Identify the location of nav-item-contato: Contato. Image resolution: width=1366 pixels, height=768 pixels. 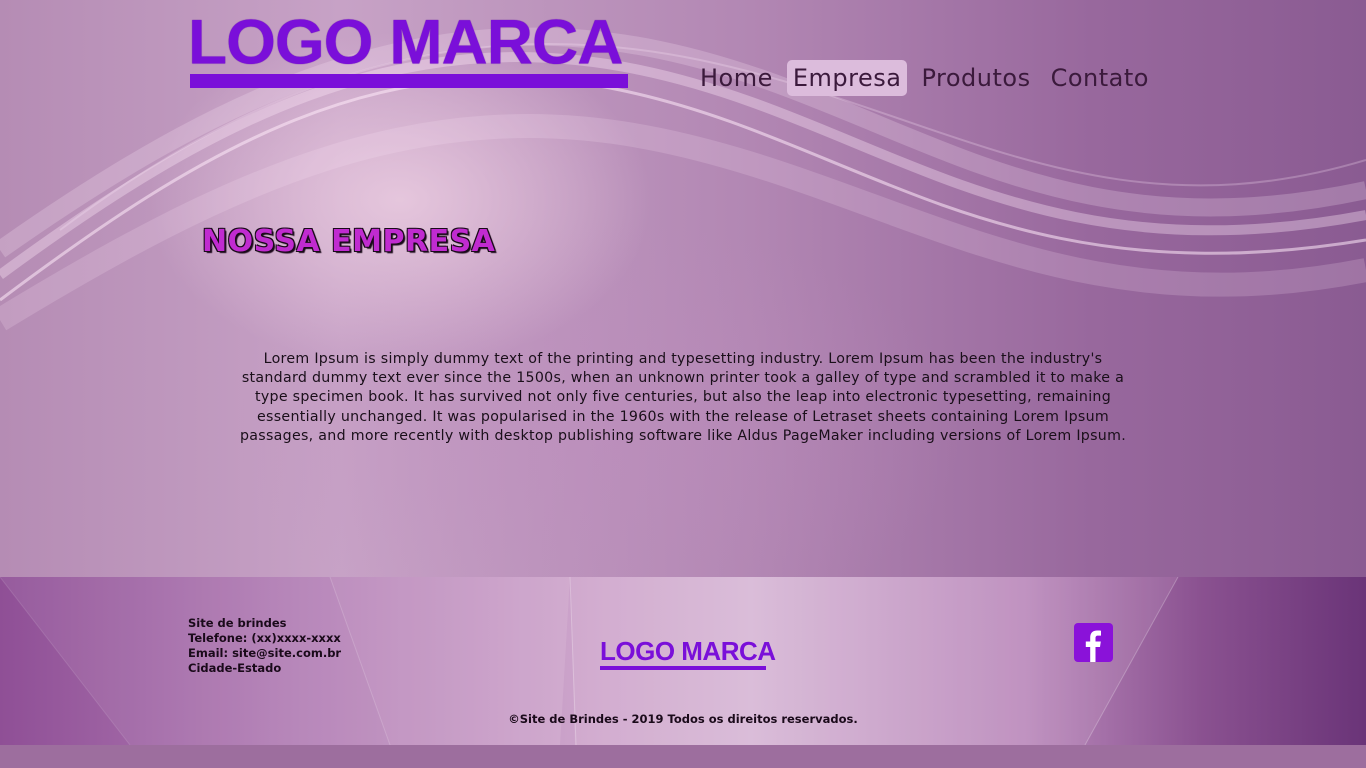
(1100, 78).